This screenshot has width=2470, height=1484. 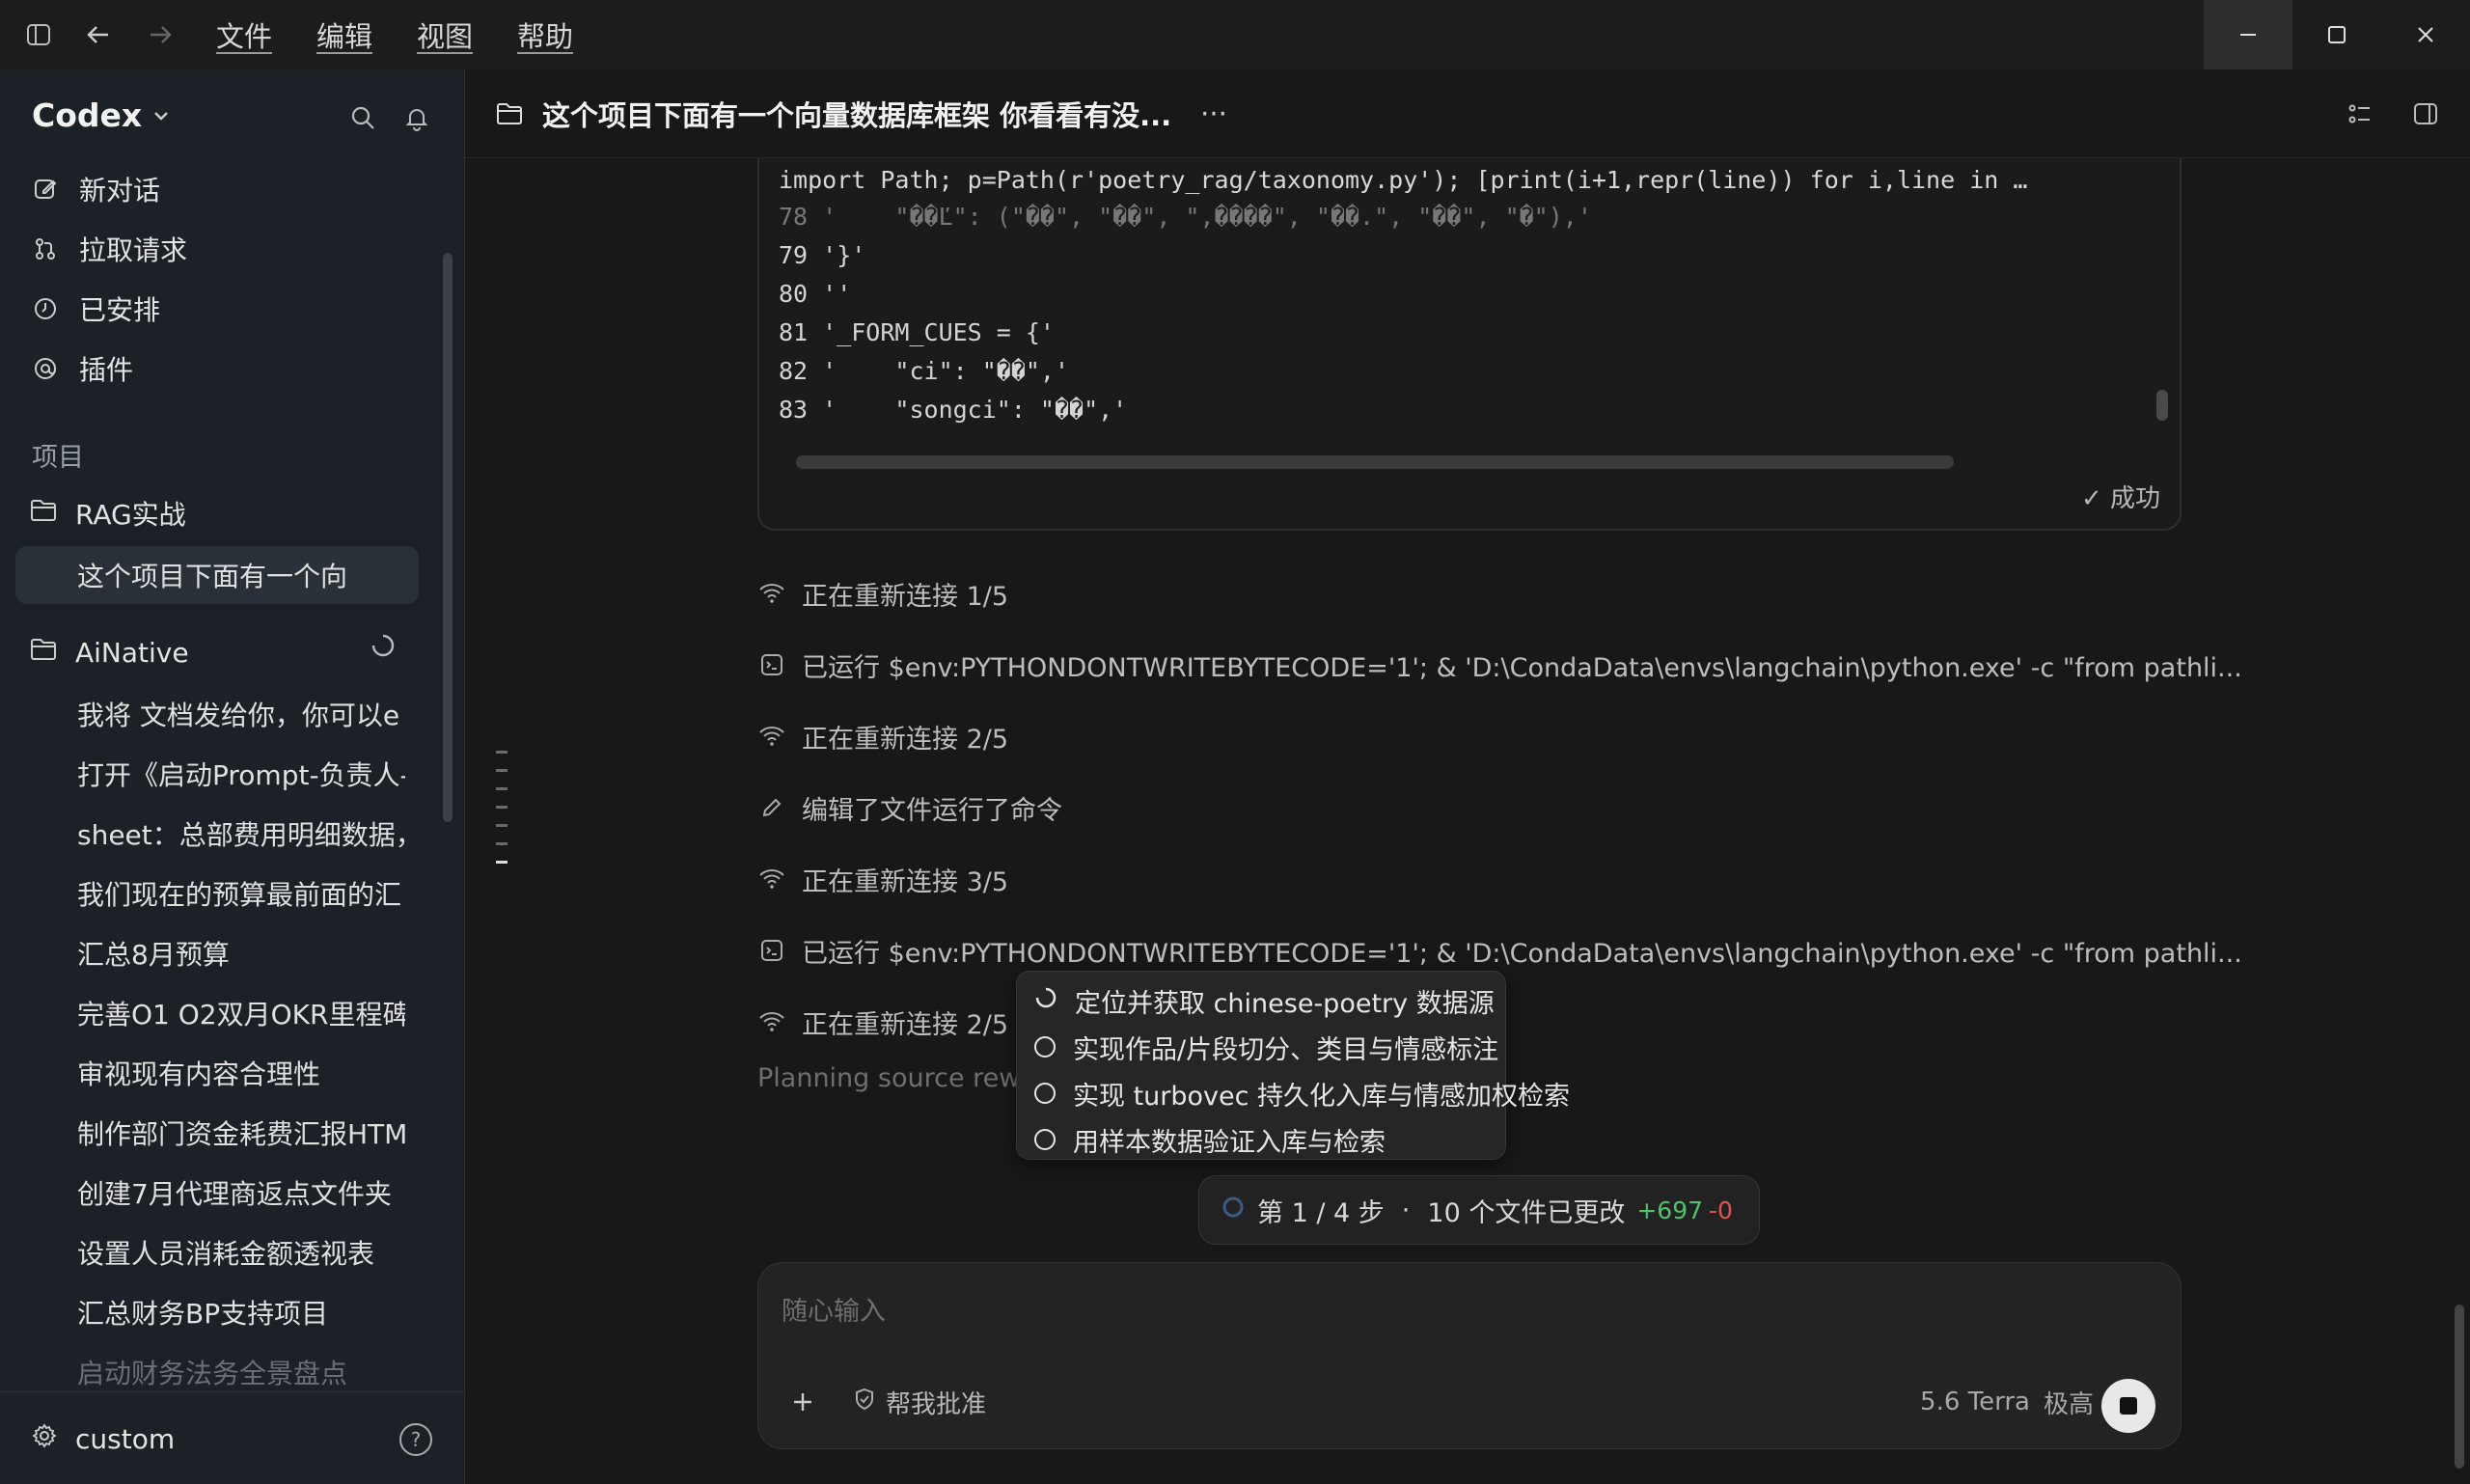 I want to click on model-name: 5.6 Terra, so click(x=1975, y=1402).